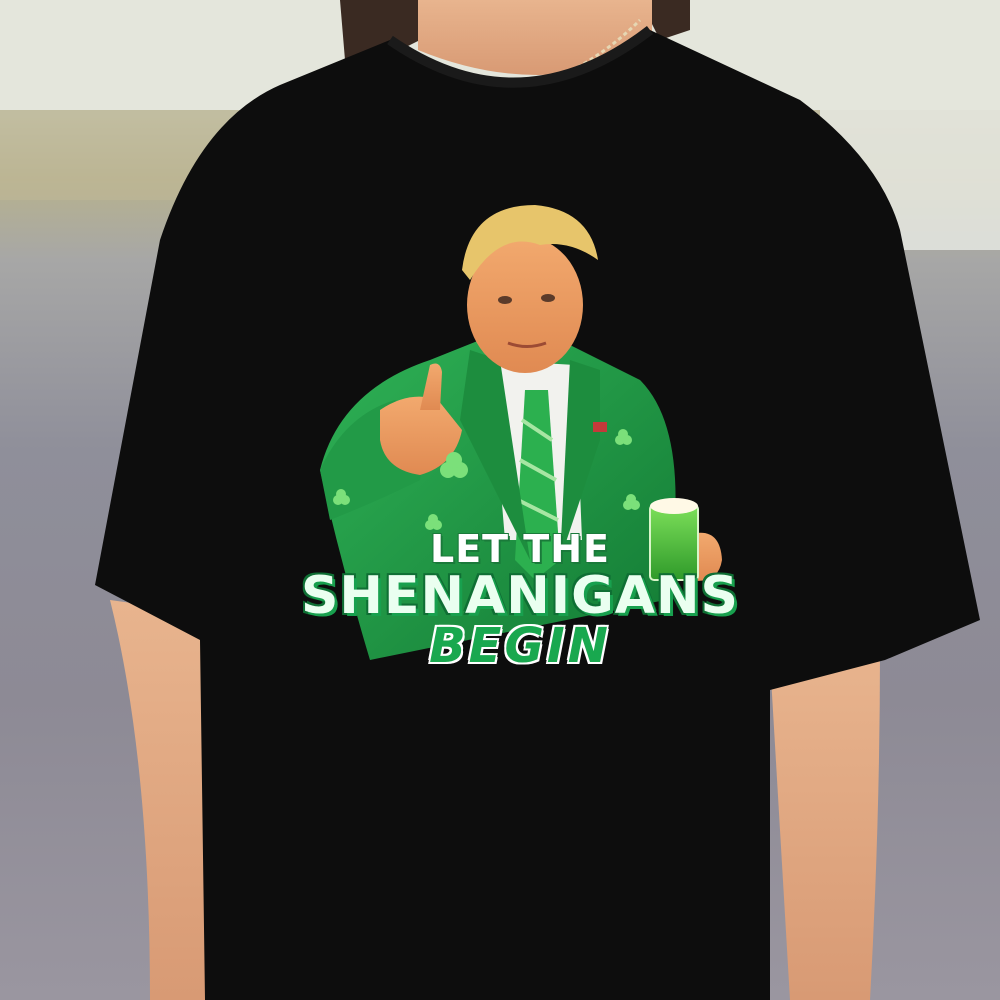  Describe the element at coordinates (505, 300) in the screenshot. I see `print-left-eye` at that location.